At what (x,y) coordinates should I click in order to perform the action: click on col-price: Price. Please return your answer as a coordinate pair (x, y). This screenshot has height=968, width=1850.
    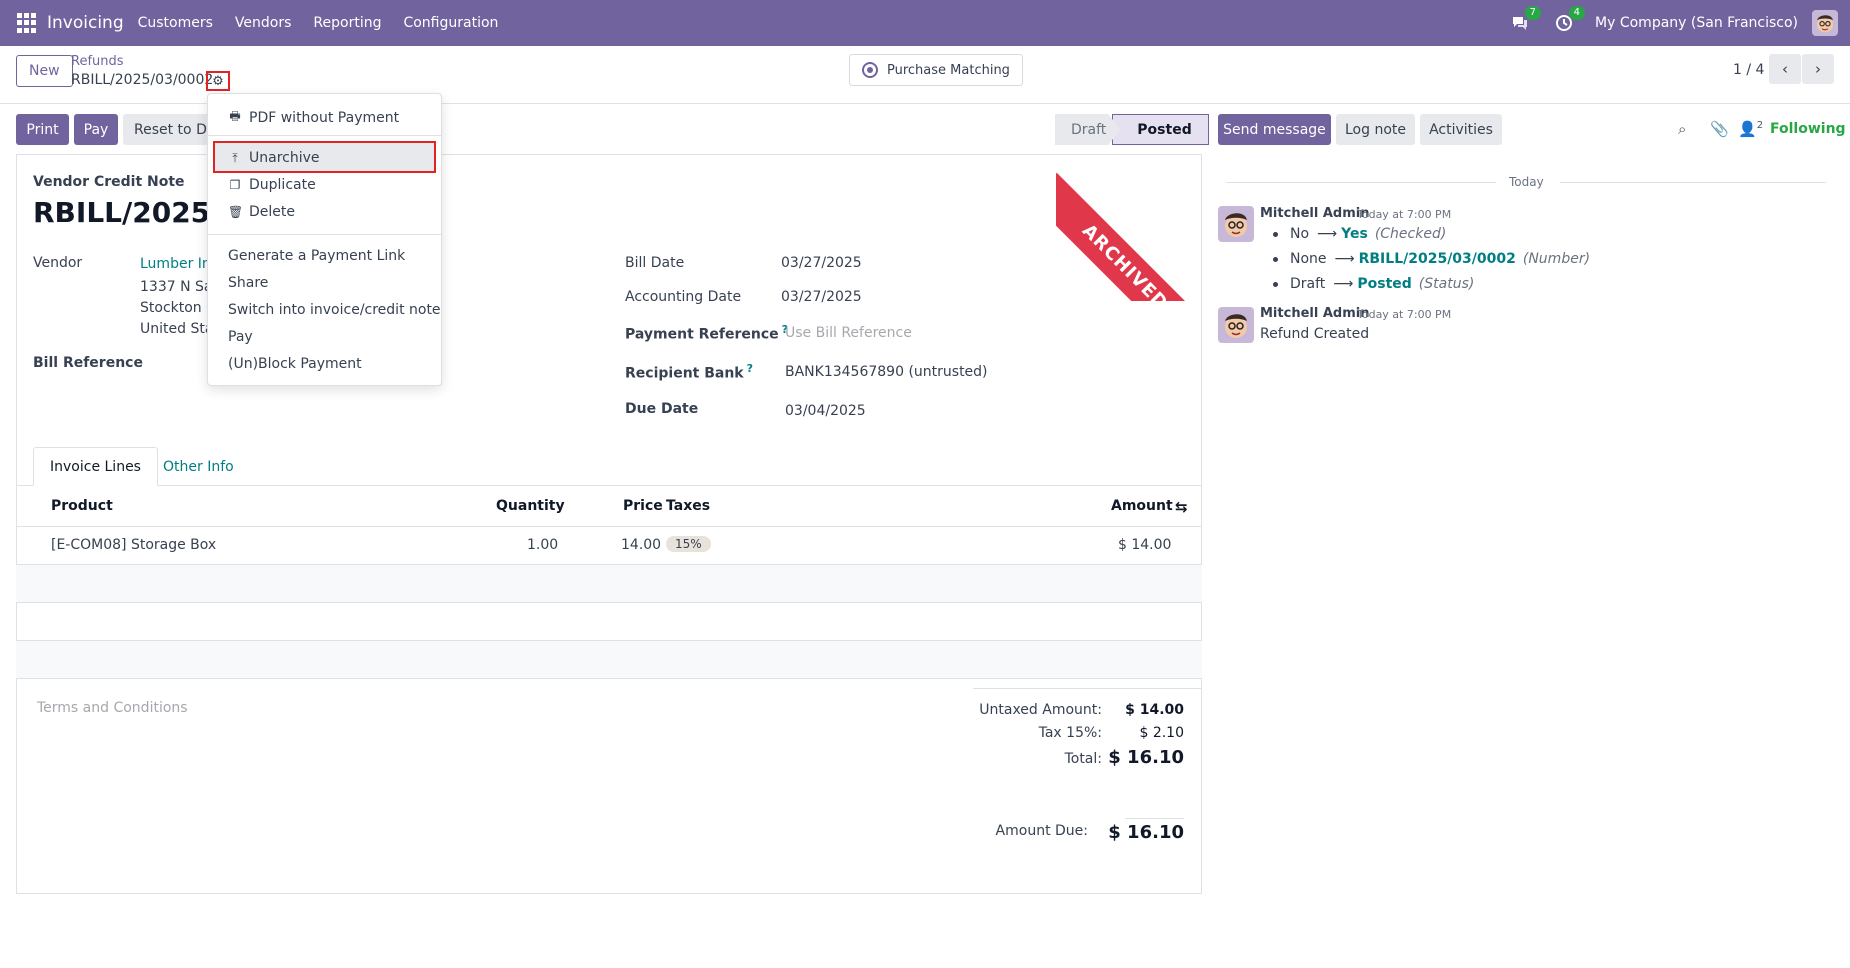
    Looking at the image, I should click on (643, 506).